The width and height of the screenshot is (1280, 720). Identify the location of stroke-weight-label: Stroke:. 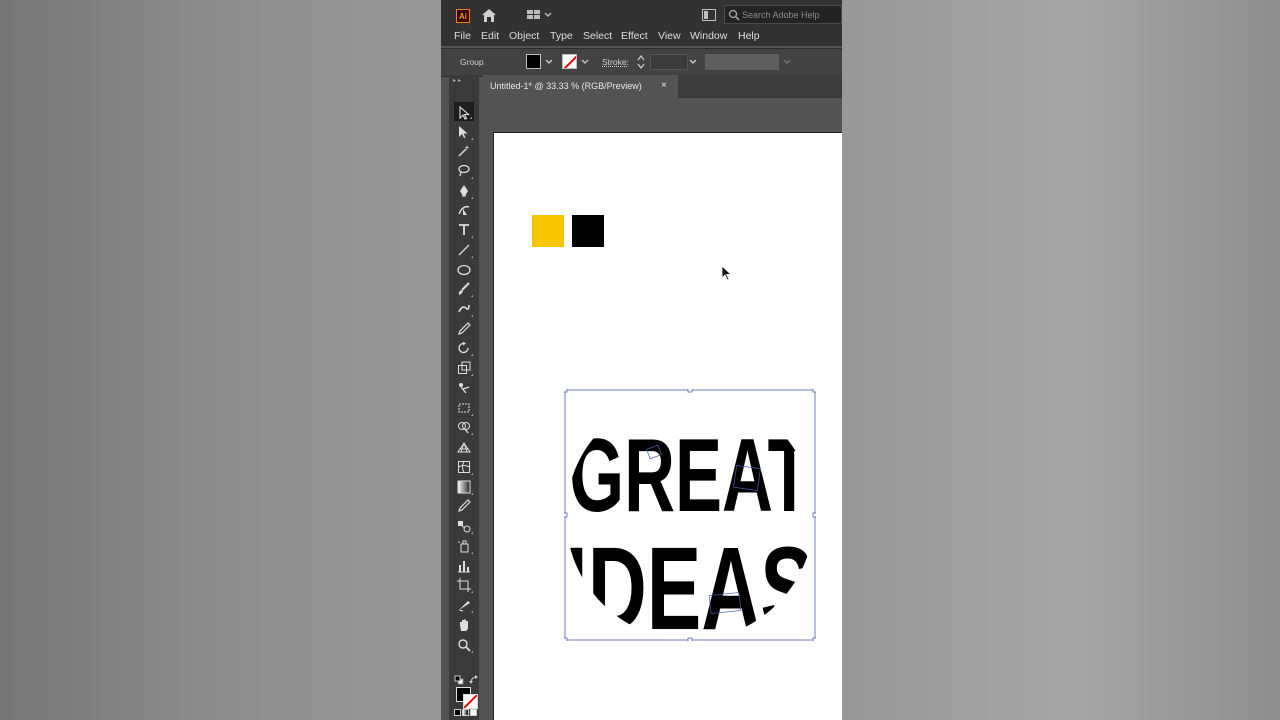
(615, 62).